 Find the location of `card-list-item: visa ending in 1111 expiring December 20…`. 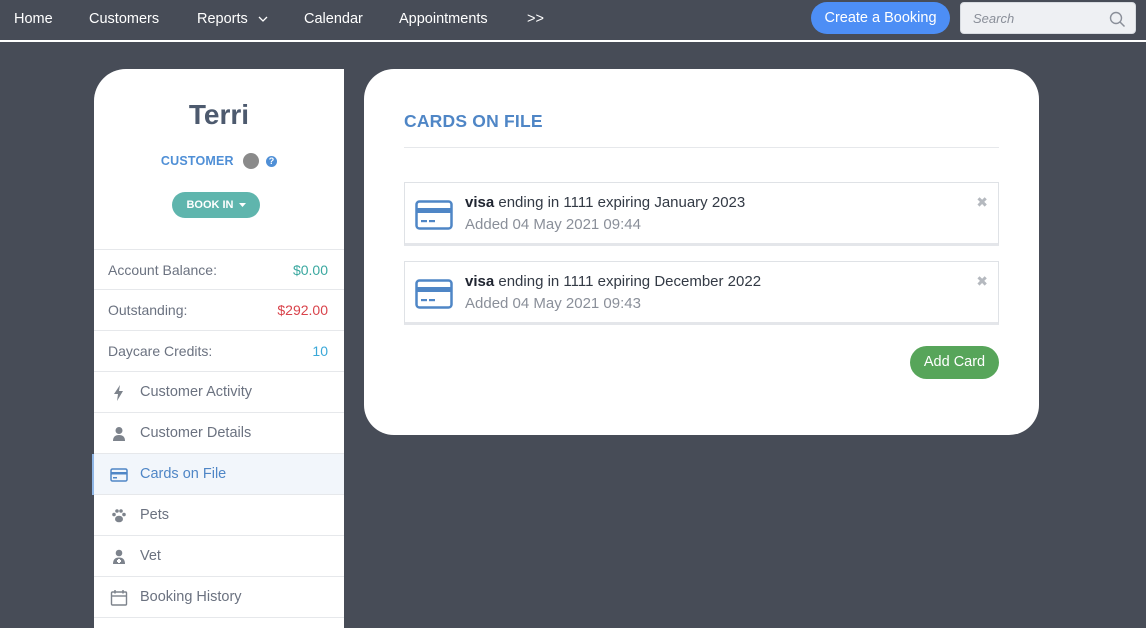

card-list-item: visa ending in 1111 expiring December 20… is located at coordinates (701, 293).